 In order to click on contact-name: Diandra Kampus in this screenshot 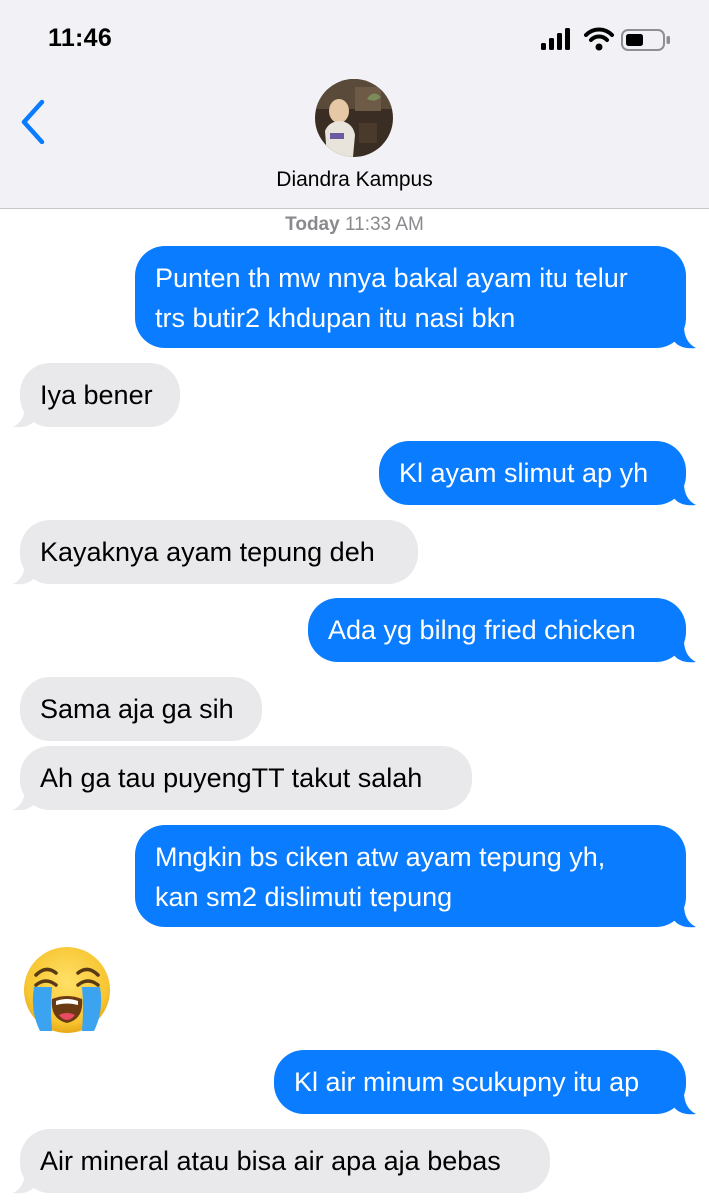, I will do `click(354, 180)`.